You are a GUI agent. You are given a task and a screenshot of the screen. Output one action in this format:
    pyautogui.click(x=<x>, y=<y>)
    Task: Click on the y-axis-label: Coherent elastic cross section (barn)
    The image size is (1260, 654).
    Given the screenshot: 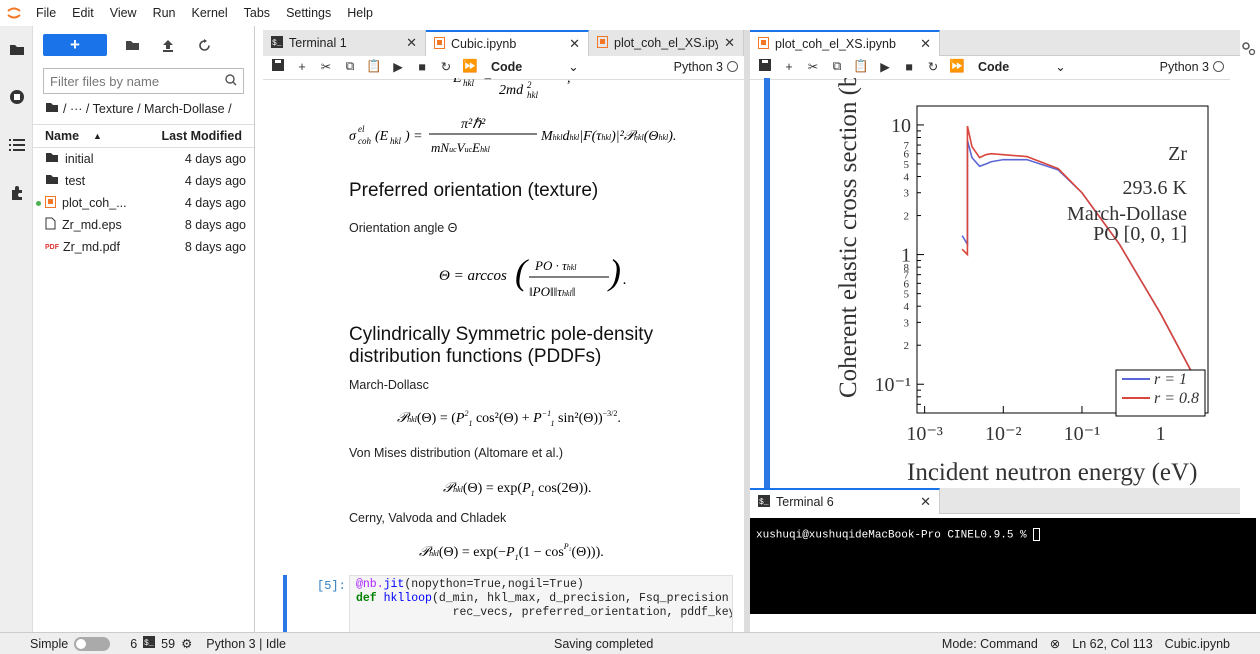 What is the action you would take?
    pyautogui.click(x=848, y=238)
    